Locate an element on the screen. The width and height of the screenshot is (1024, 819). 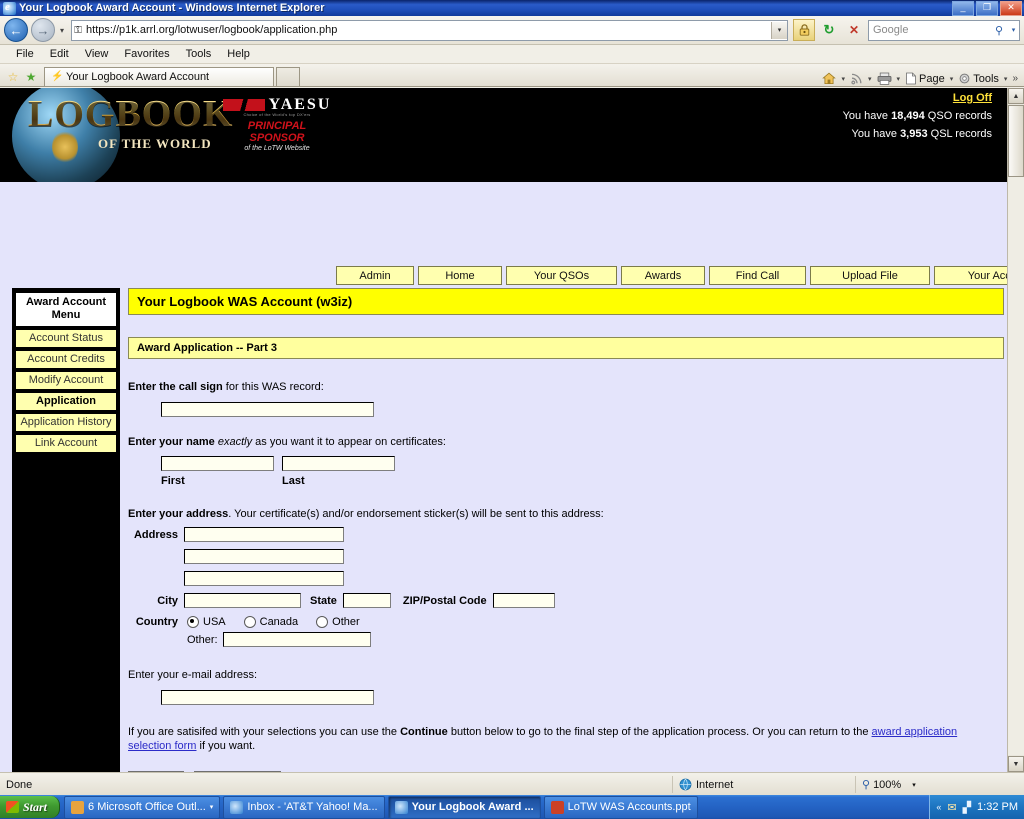
state-label: State is located at coordinates (323, 600).